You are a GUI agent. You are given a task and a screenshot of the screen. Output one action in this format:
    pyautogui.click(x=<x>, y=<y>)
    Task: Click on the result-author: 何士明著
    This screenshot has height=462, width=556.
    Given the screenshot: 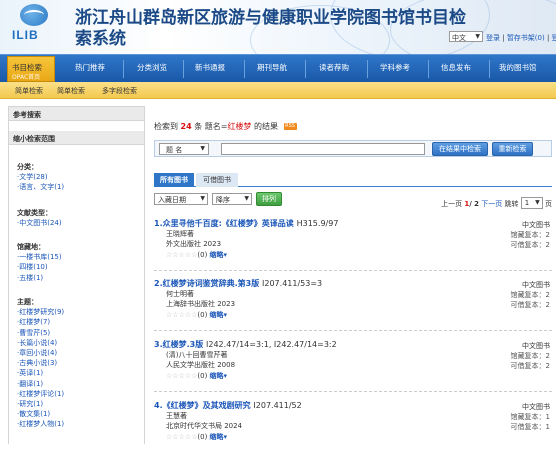 What is the action you would take?
    pyautogui.click(x=180, y=294)
    